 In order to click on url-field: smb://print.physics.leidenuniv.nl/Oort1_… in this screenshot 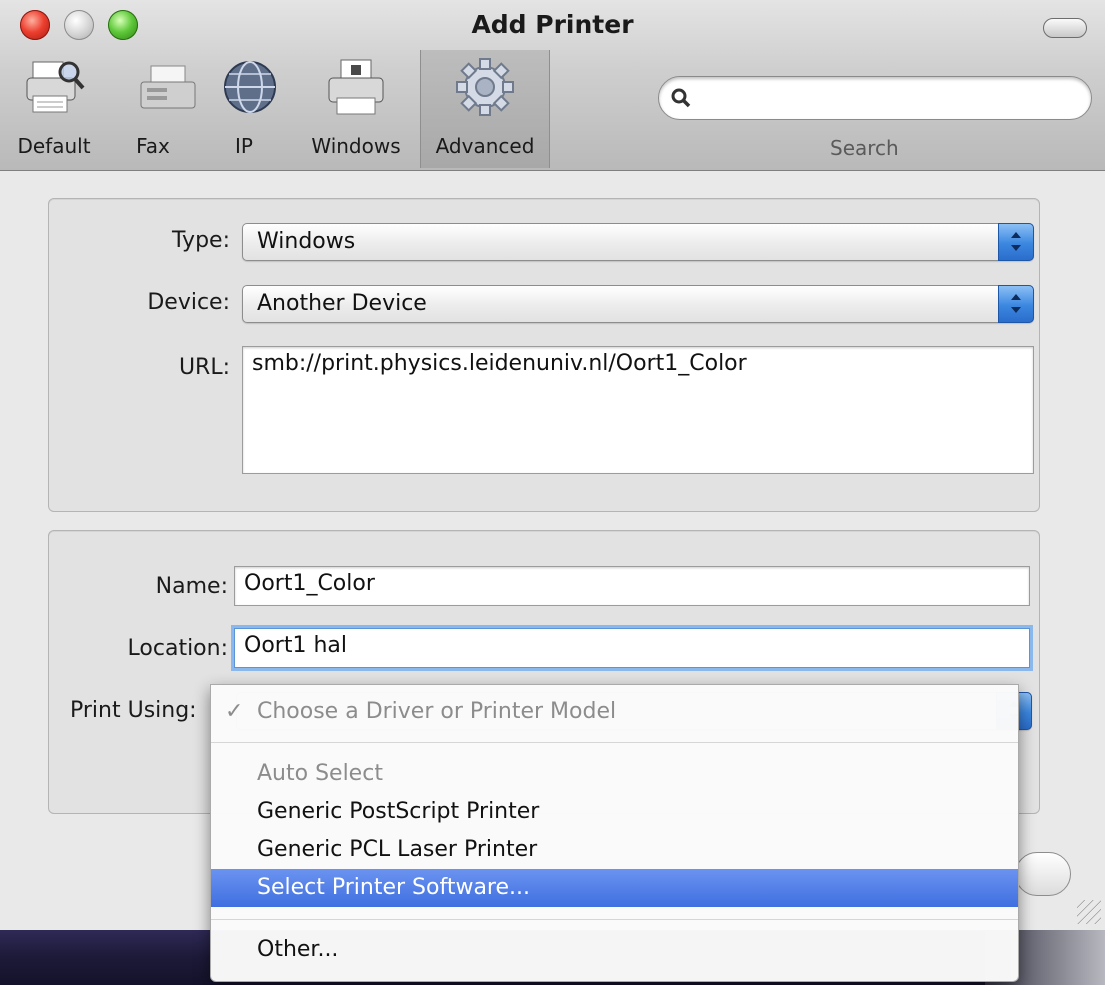, I will do `click(638, 410)`.